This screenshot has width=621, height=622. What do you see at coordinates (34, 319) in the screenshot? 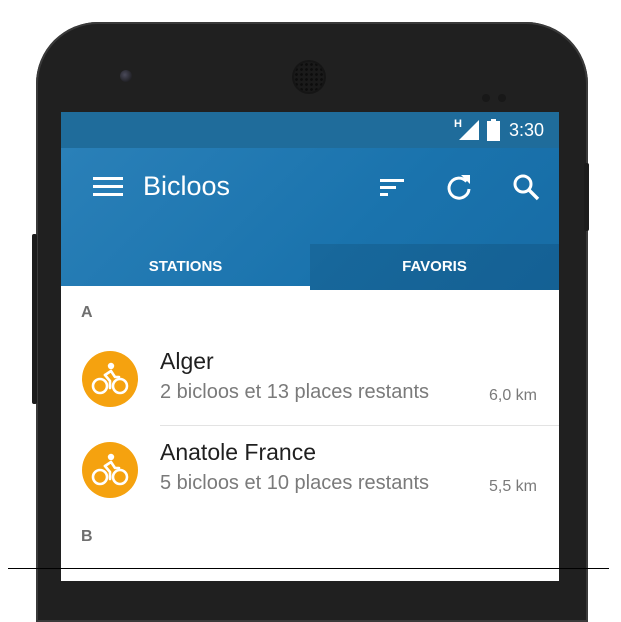
I see `volume-button` at bounding box center [34, 319].